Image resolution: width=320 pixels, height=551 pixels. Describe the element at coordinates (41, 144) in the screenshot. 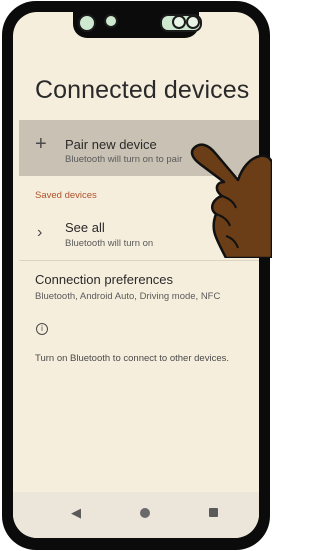

I see `plus-icon: +` at that location.